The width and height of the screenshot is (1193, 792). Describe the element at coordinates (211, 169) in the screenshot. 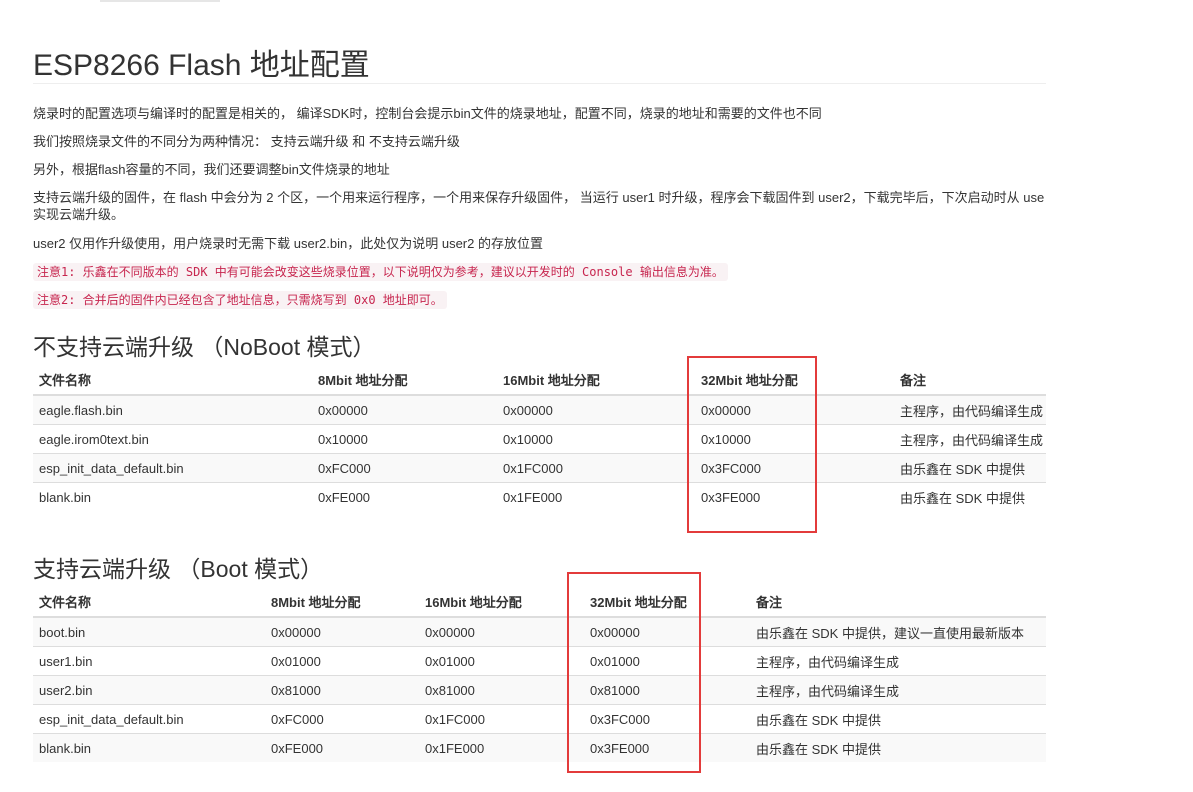

I see `paragraph-flash-capacity: 另外，根据flash容量的不同，我们还要调整bin文件烧录的地址` at that location.